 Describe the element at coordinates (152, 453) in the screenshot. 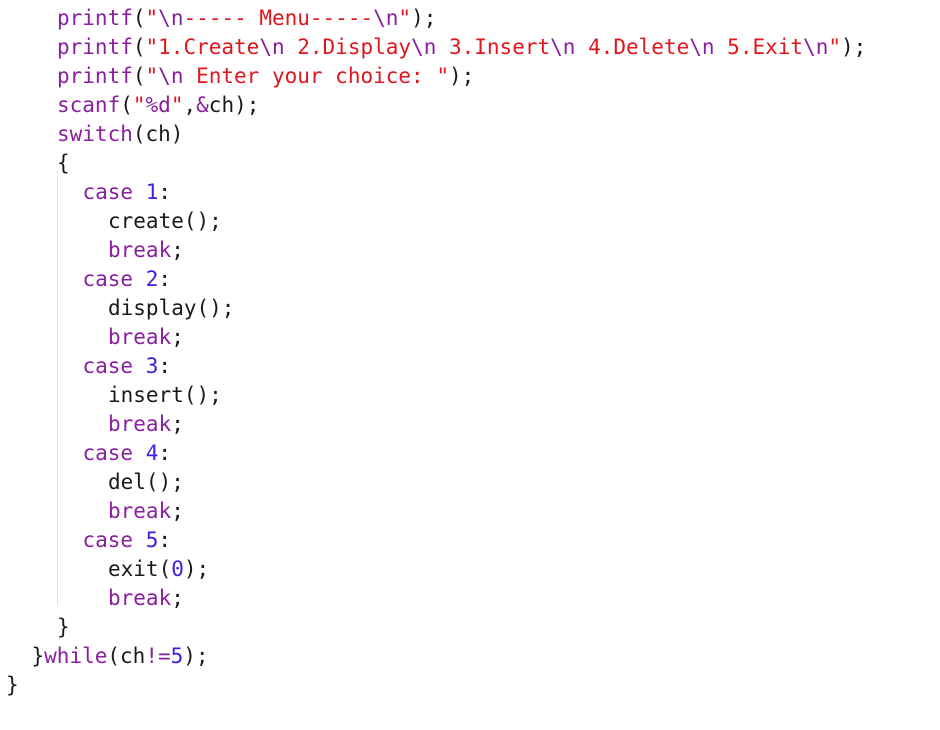

I see `code-token: 4` at that location.